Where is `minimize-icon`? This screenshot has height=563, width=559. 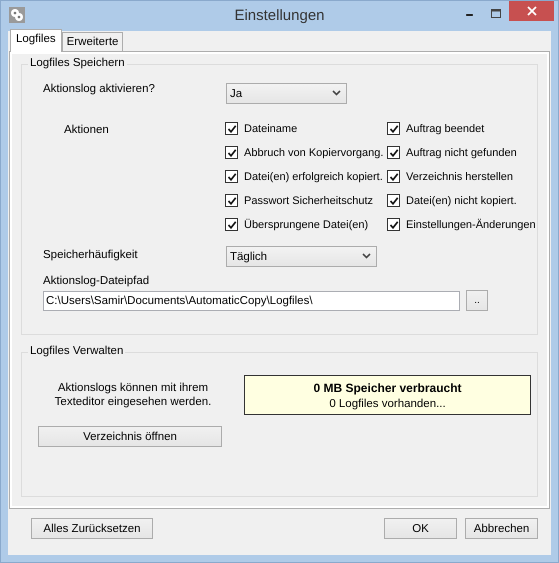 minimize-icon is located at coordinates (469, 15).